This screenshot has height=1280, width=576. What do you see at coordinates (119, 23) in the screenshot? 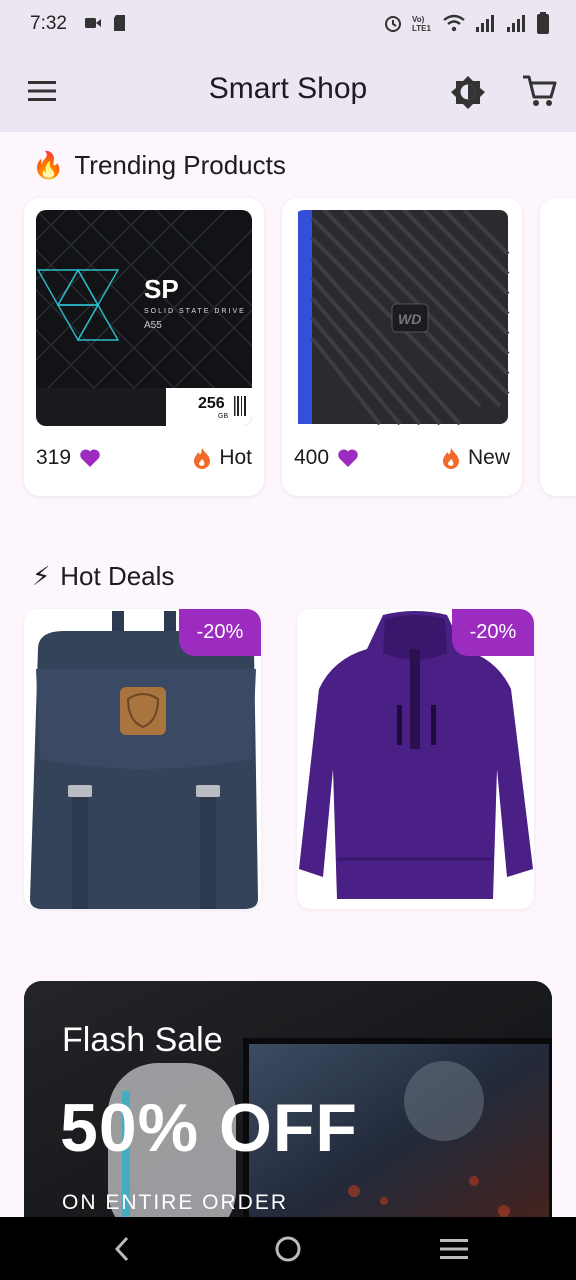
I see `sim-card-icon` at bounding box center [119, 23].